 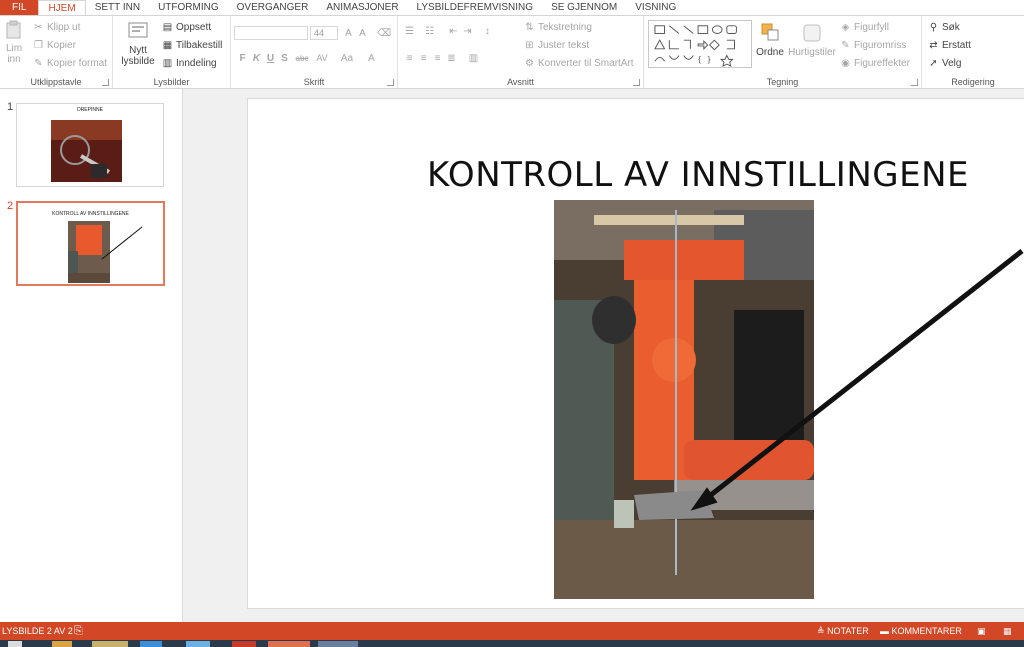 What do you see at coordinates (884, 631) in the screenshot?
I see `comment-icon: ▬` at bounding box center [884, 631].